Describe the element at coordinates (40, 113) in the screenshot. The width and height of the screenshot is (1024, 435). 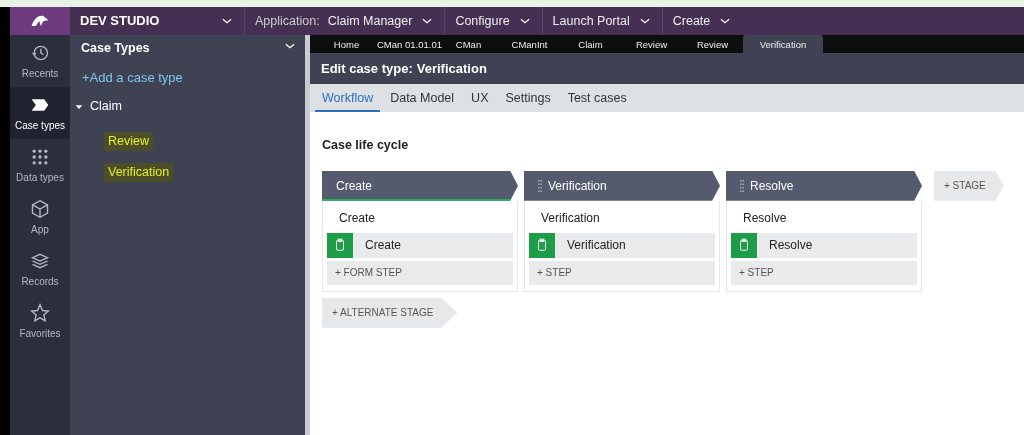
I see `nav-item: Case types` at that location.